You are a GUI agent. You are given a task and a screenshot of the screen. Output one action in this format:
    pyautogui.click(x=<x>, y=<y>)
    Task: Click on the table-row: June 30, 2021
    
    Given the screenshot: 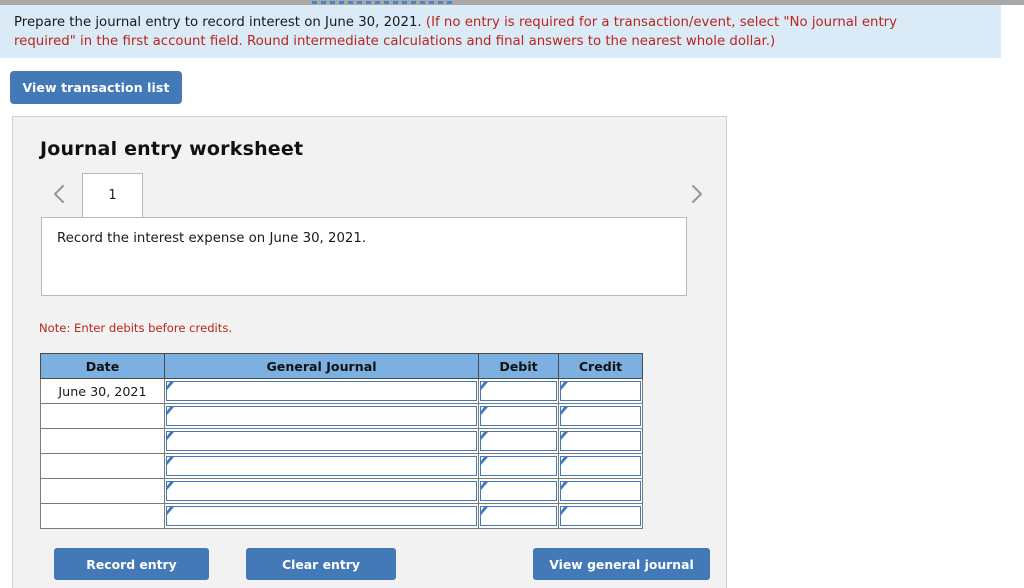 What is the action you would take?
    pyautogui.click(x=341, y=391)
    